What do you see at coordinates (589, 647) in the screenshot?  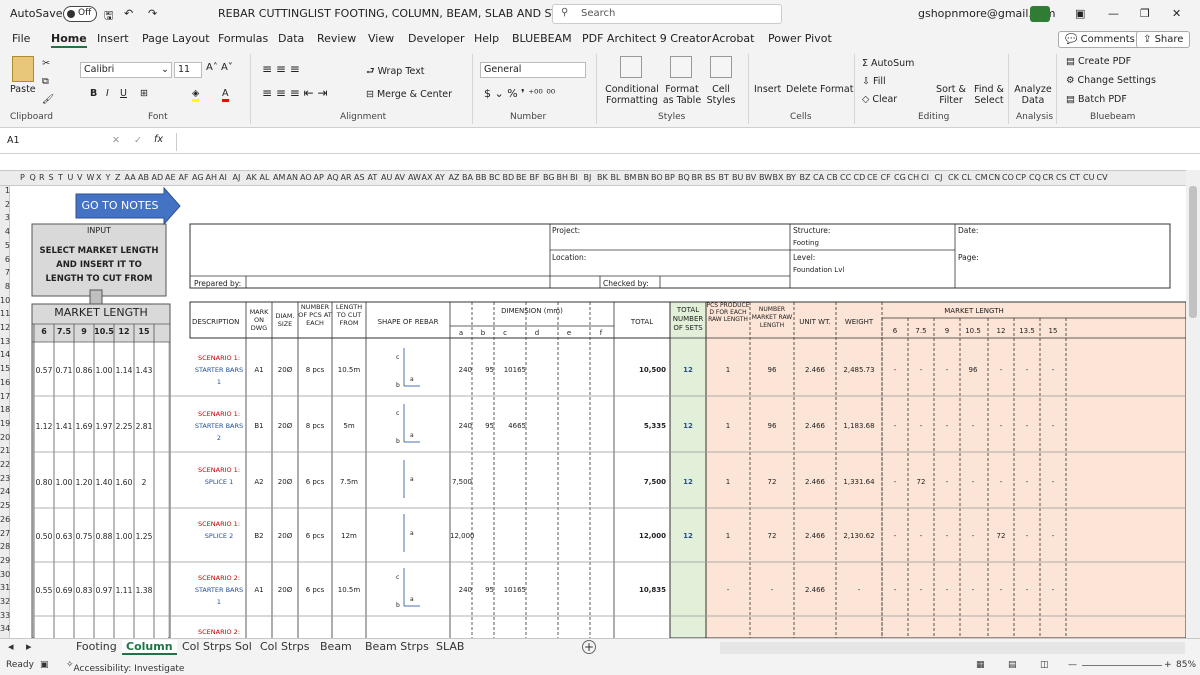 I see `add-sheet-icon: +` at bounding box center [589, 647].